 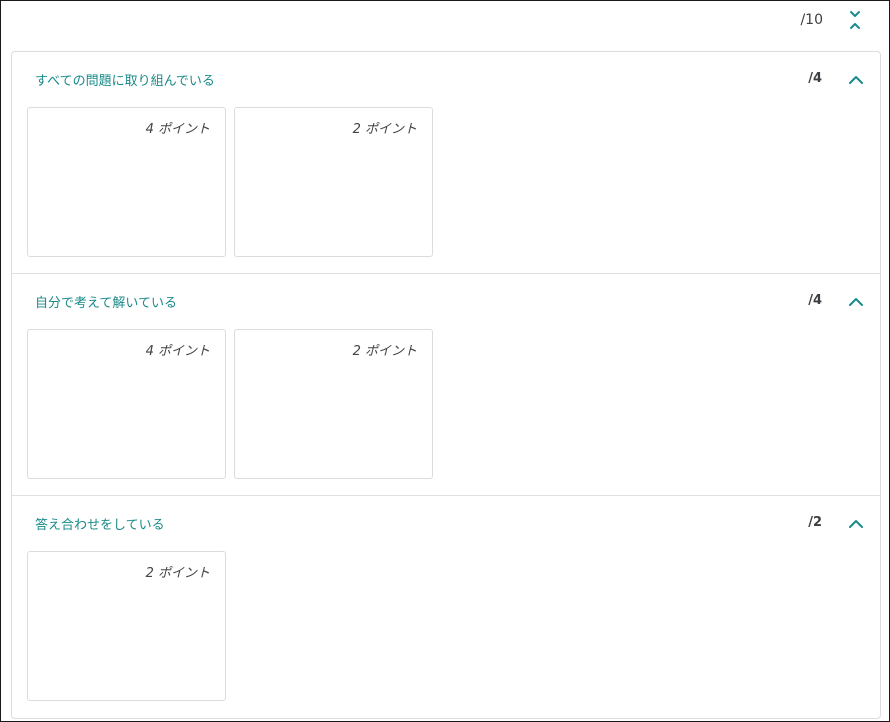 I want to click on double-chevron-icon, so click(x=855, y=20).